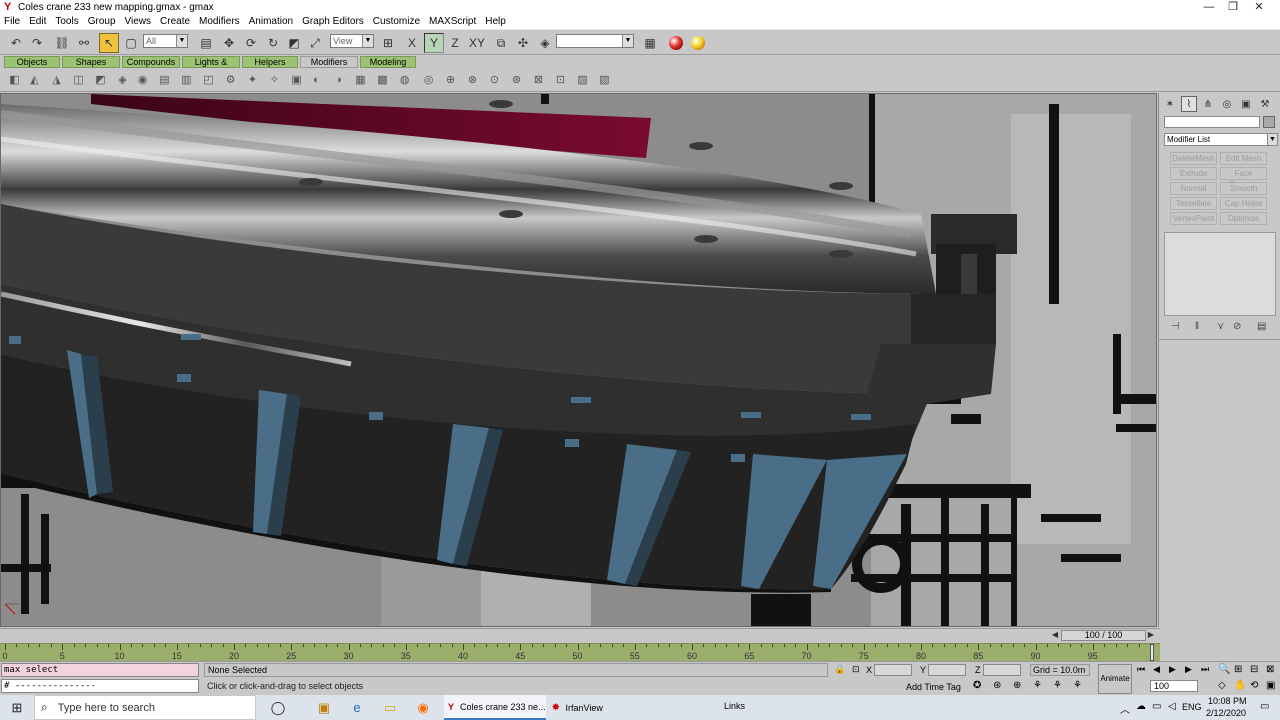  Describe the element at coordinates (1243, 158) in the screenshot. I see `edit-mesh-button: Edit Mesh` at that location.